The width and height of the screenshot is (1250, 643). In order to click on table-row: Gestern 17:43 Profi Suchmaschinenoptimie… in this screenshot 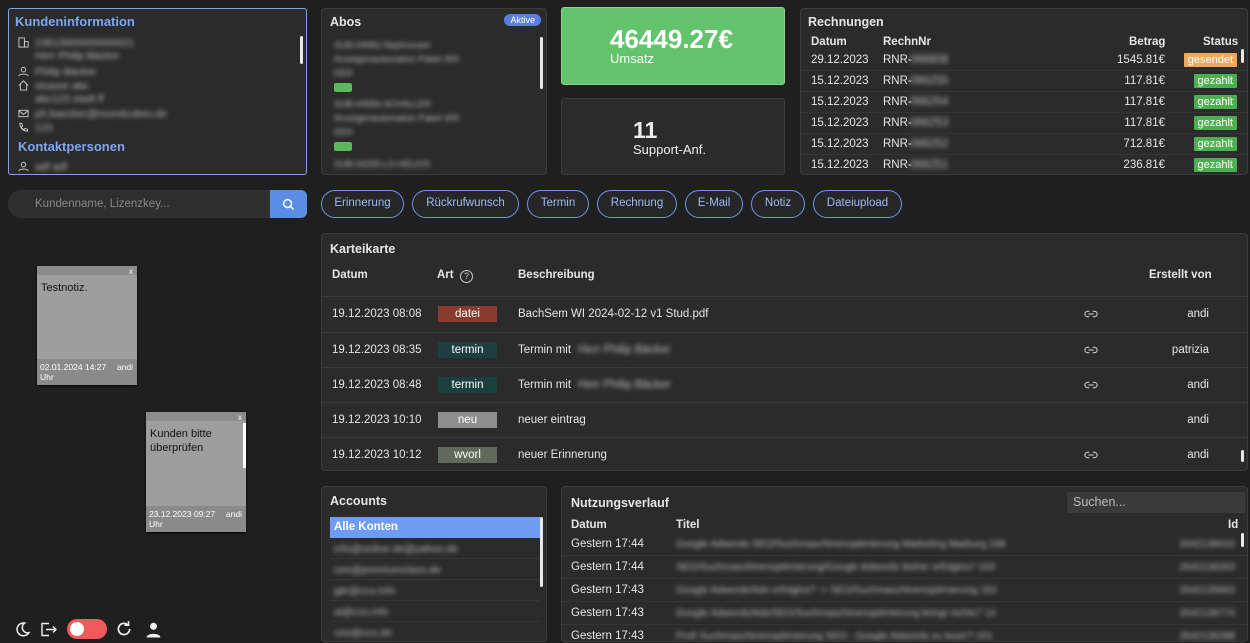, I will do `click(904, 633)`.